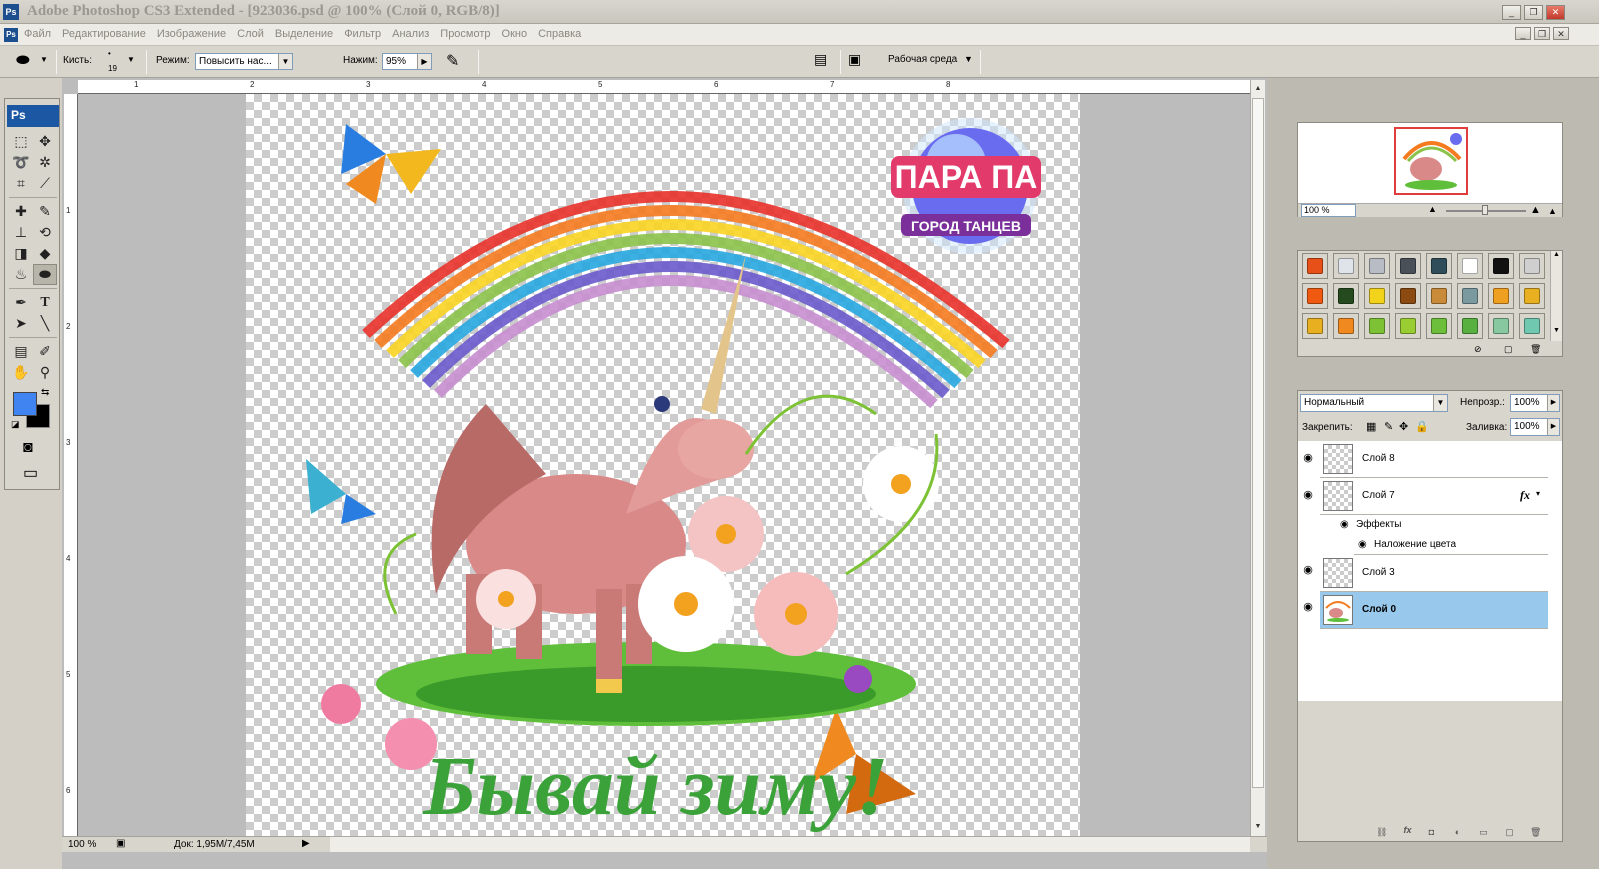  What do you see at coordinates (1371, 426) in the screenshot?
I see `lock-transparency-icon: ▦` at bounding box center [1371, 426].